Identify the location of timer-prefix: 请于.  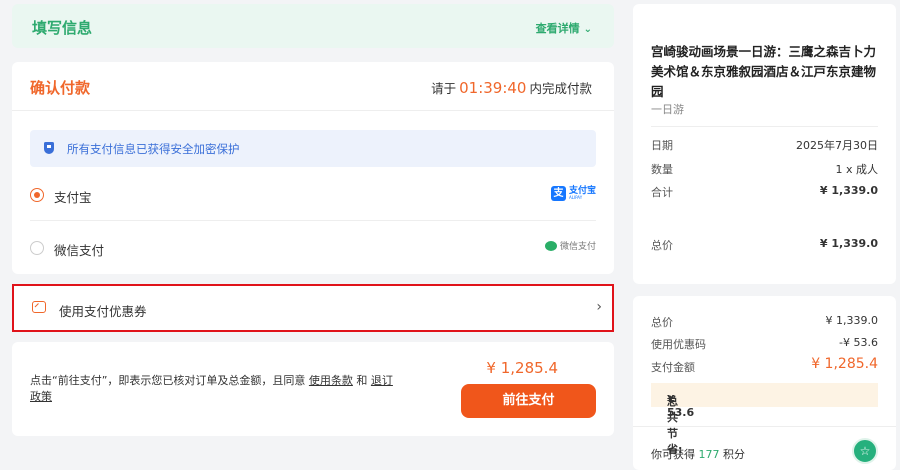
(444, 88).